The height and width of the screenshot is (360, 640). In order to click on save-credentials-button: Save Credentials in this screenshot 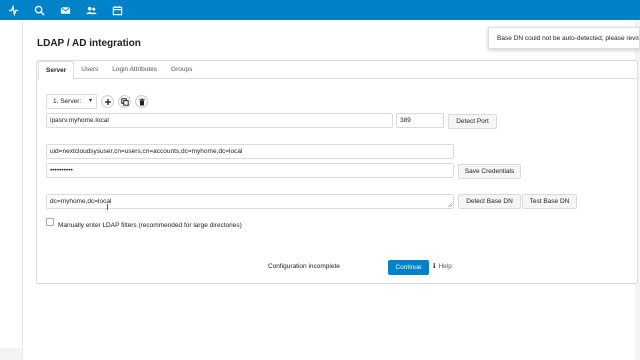, I will do `click(489, 171)`.